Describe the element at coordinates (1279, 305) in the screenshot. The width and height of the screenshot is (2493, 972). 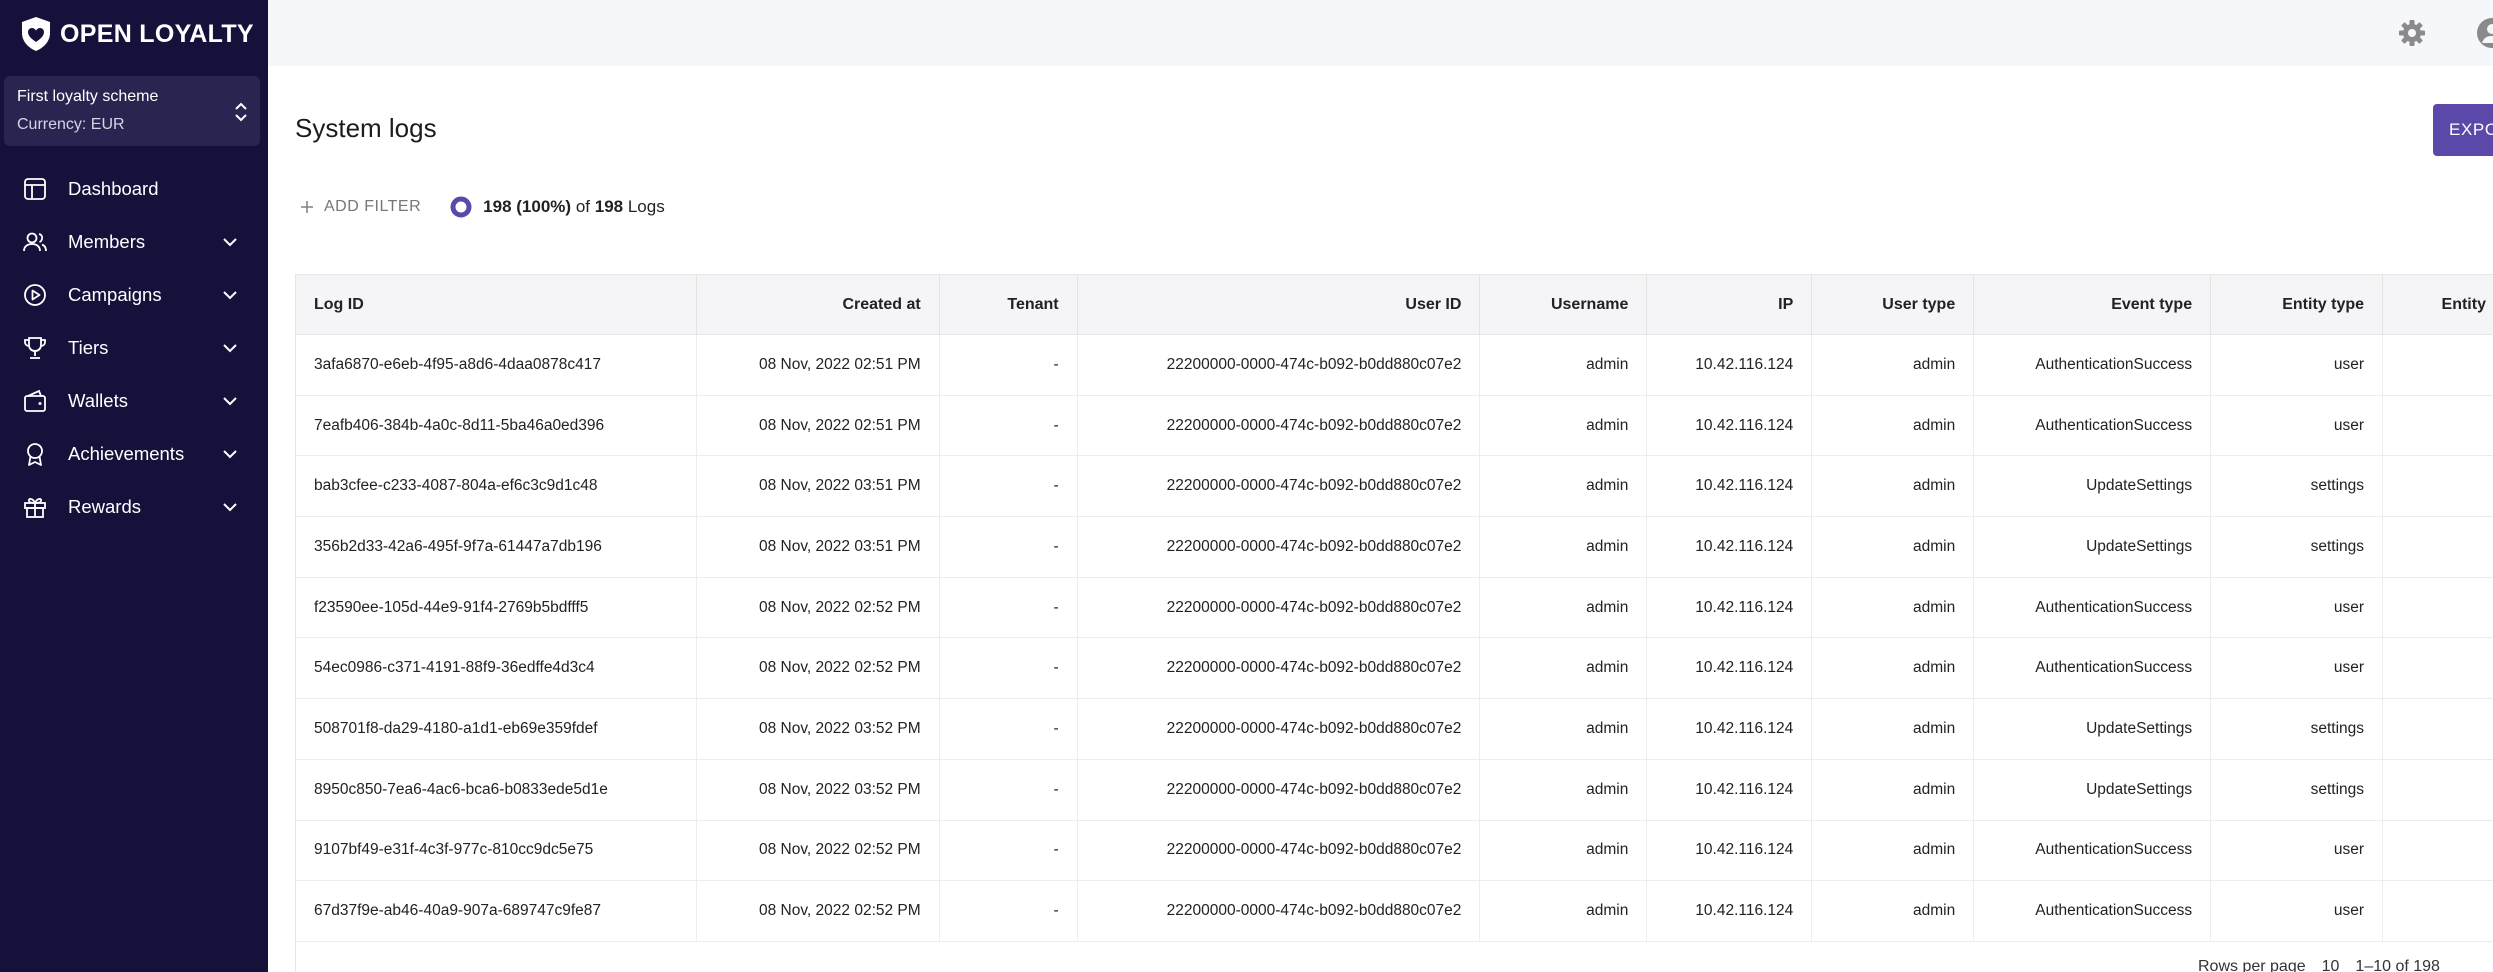
I see `column-header-user-id: User ID` at that location.